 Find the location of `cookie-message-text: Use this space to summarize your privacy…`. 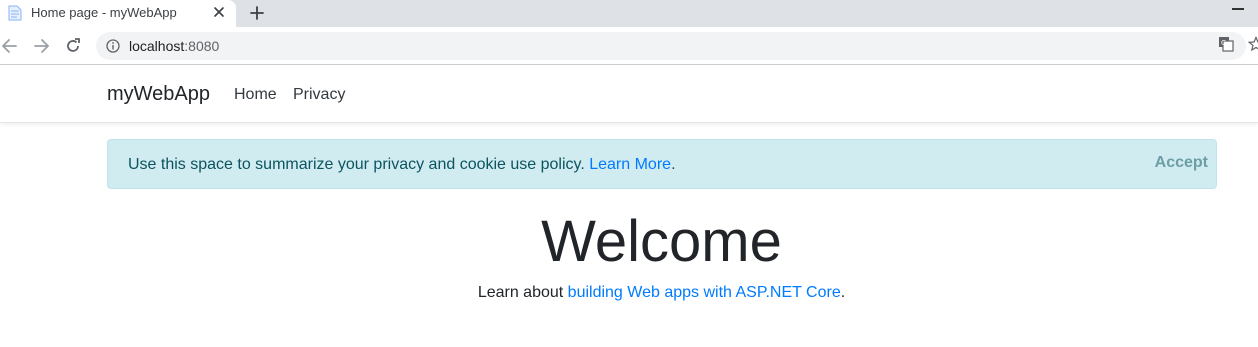

cookie-message-text: Use this space to summarize your privacy… is located at coordinates (359, 164).